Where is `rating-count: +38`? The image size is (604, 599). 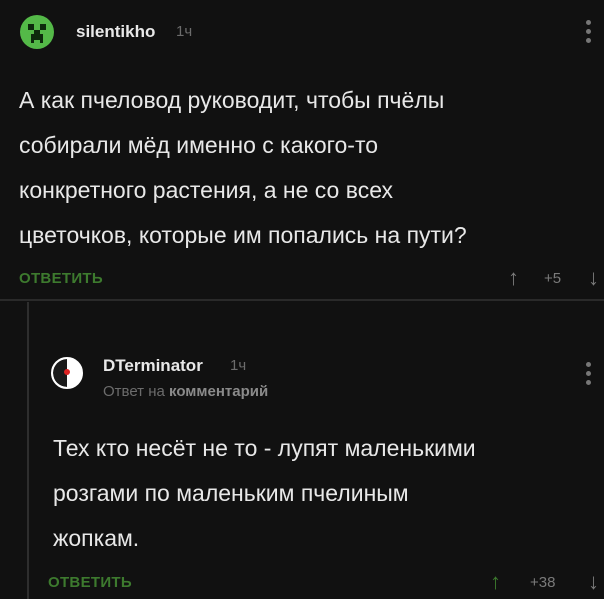
rating-count: +38 is located at coordinates (543, 582).